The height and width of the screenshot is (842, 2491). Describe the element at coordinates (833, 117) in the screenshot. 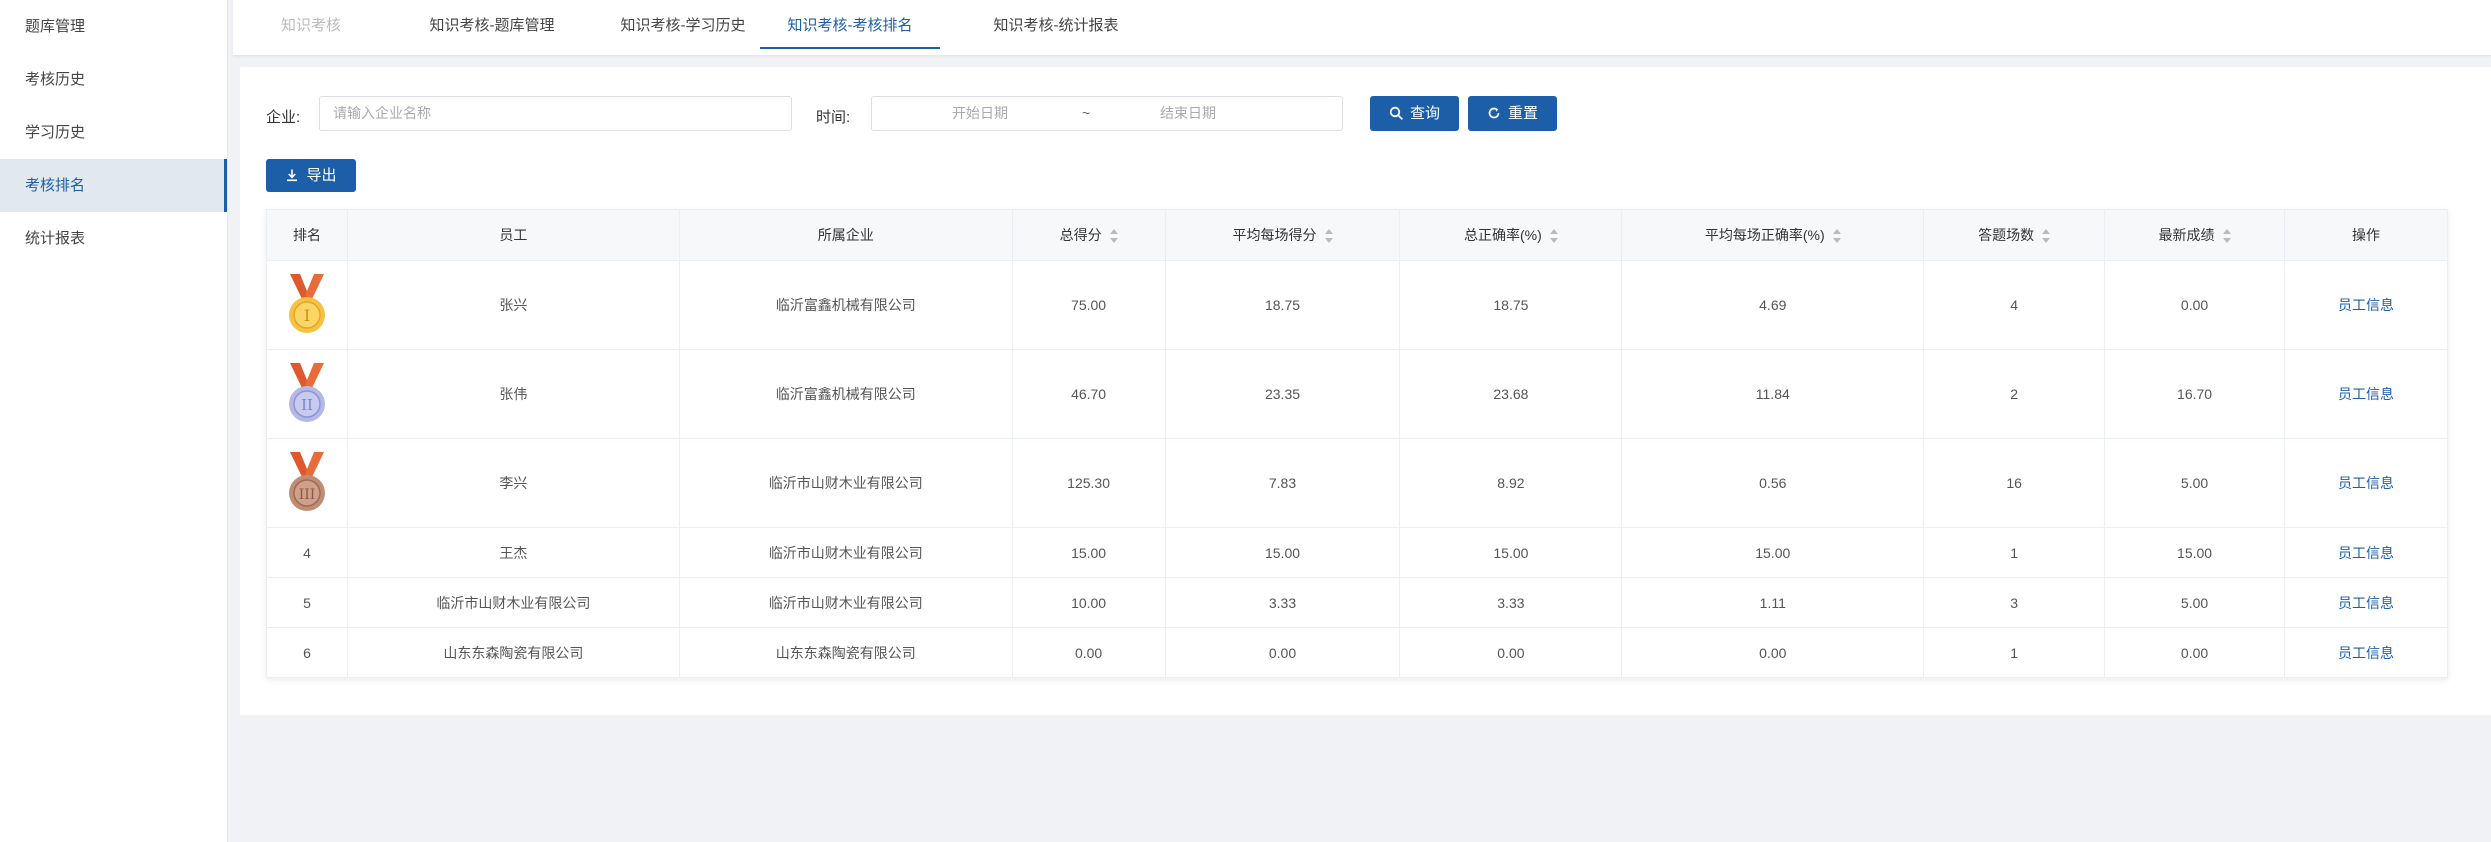

I see `time-label: 时间:` at that location.